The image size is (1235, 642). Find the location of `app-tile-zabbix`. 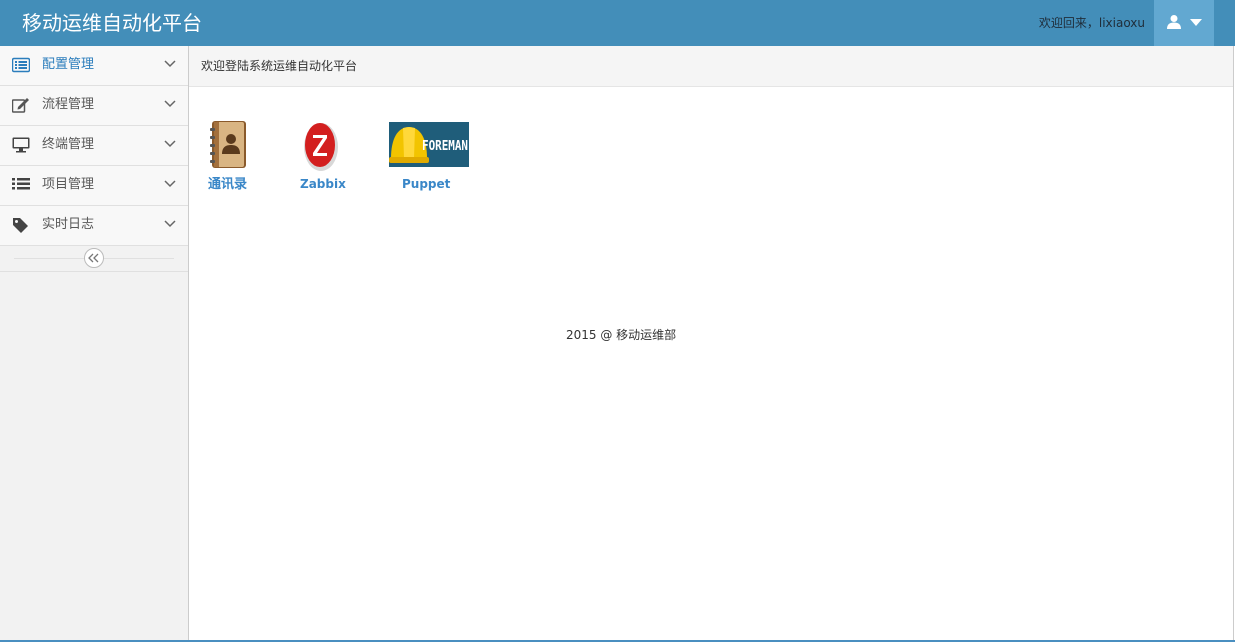

app-tile-zabbix is located at coordinates (321, 146).